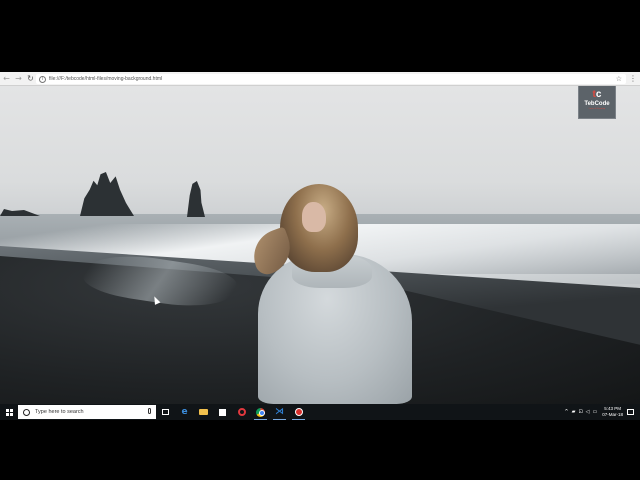 The width and height of the screenshot is (640, 480). I want to click on screen-recorder-button, so click(298, 412).